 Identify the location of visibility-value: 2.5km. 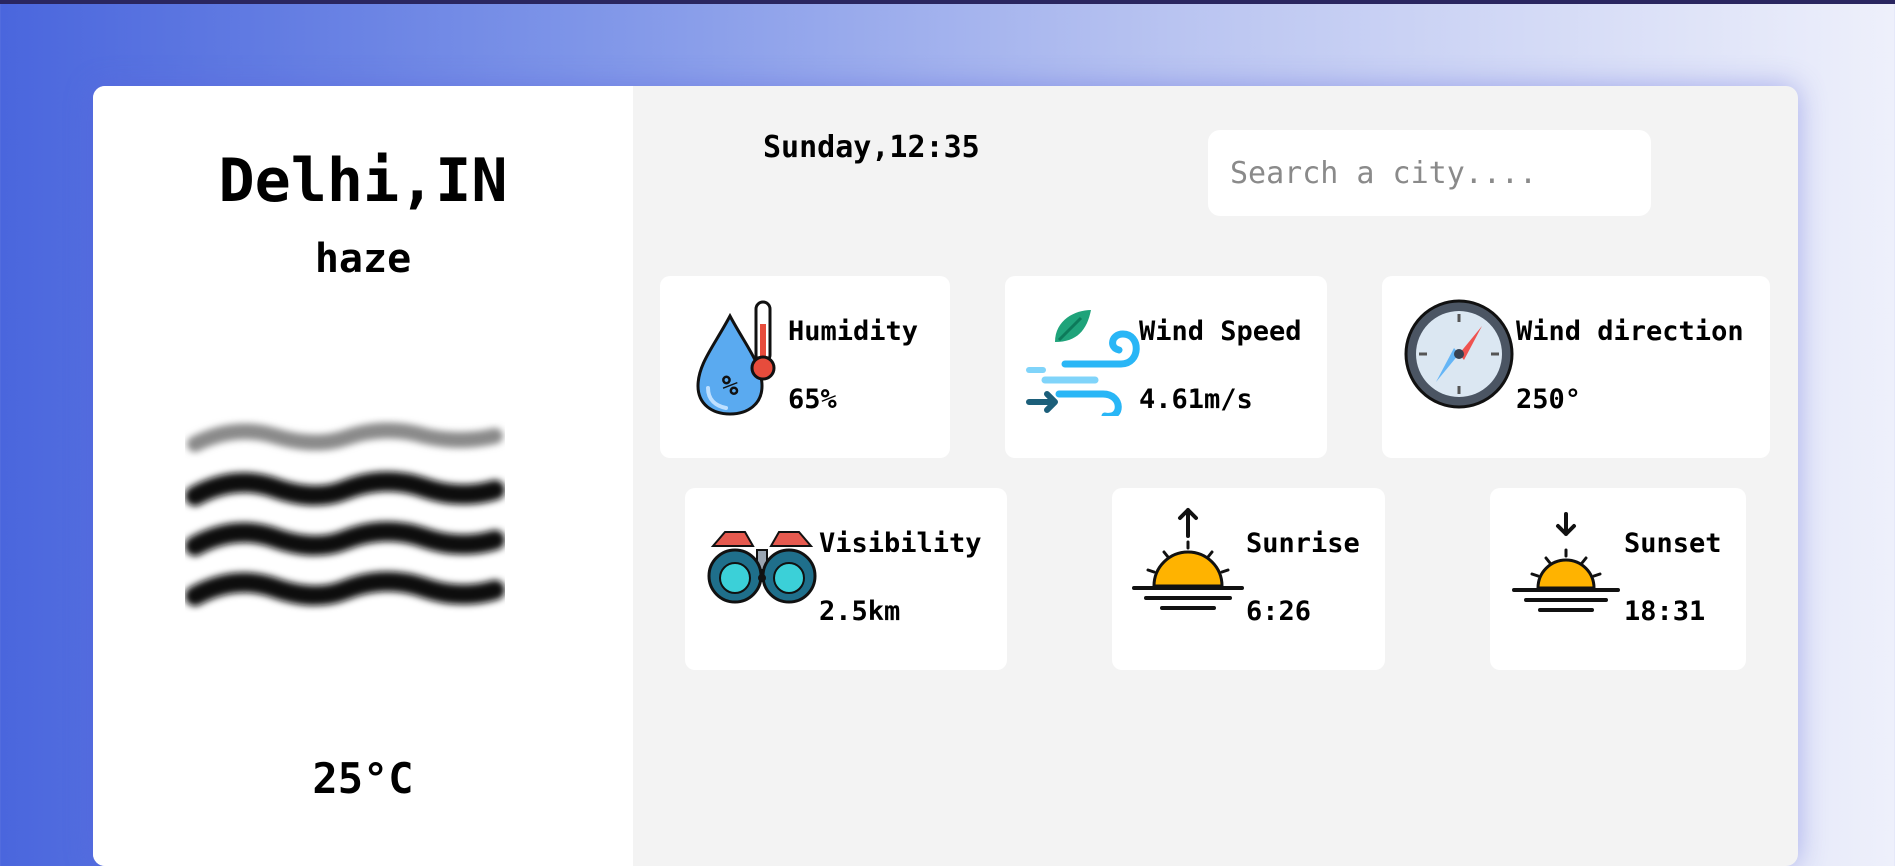
(860, 611).